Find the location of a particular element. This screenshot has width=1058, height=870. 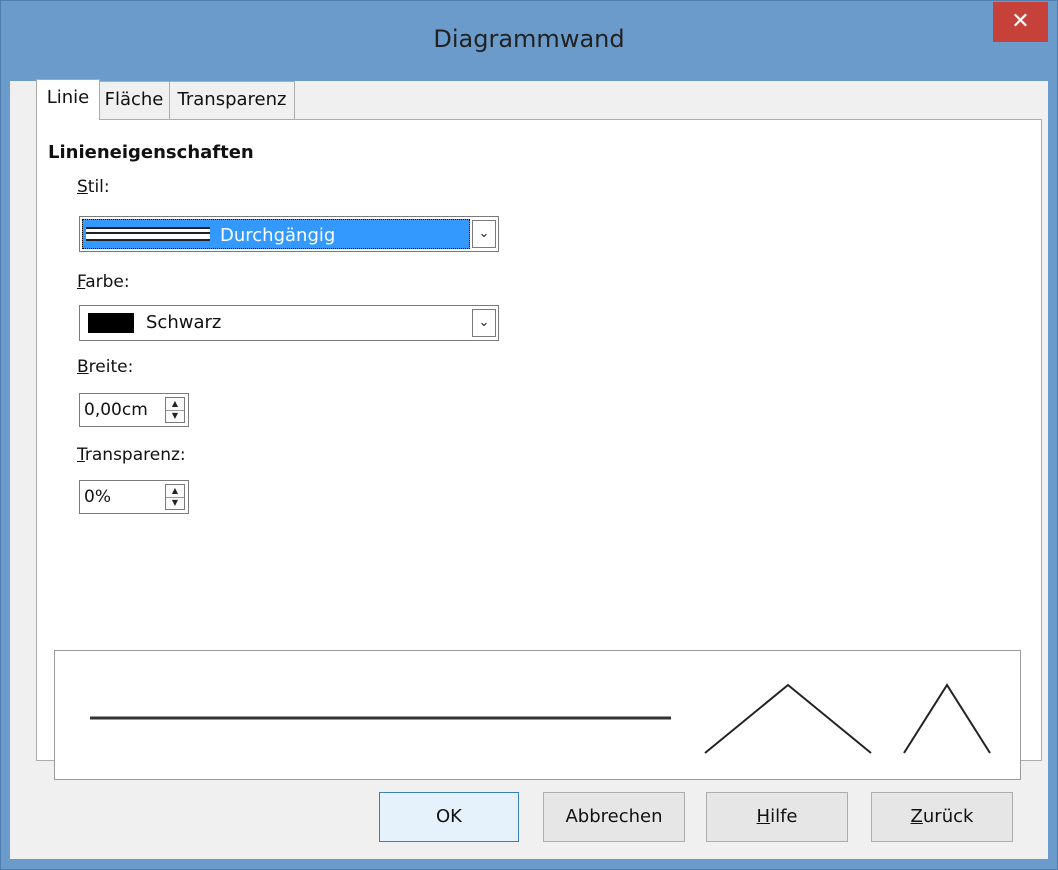

transparency-value: 0% is located at coordinates (97, 497).